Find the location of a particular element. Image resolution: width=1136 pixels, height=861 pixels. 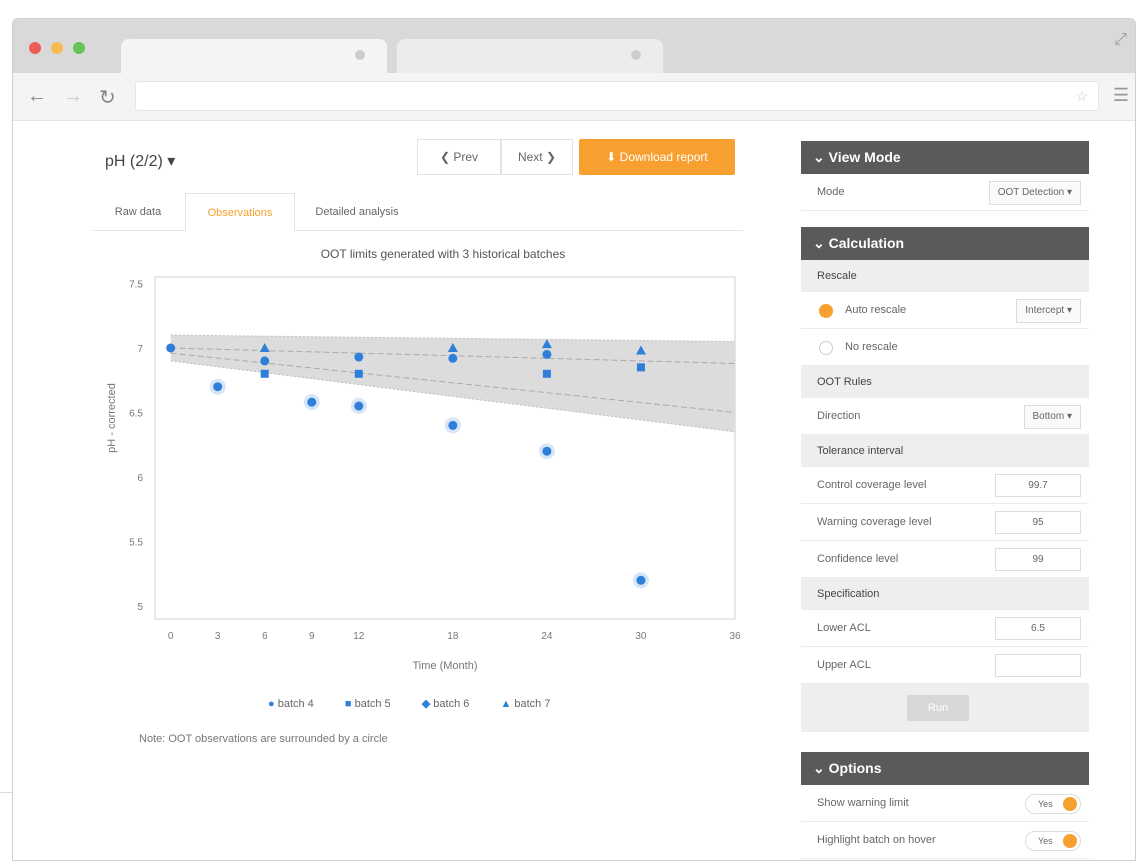

rescale-method-select: Intercept ▾ is located at coordinates (1048, 311).